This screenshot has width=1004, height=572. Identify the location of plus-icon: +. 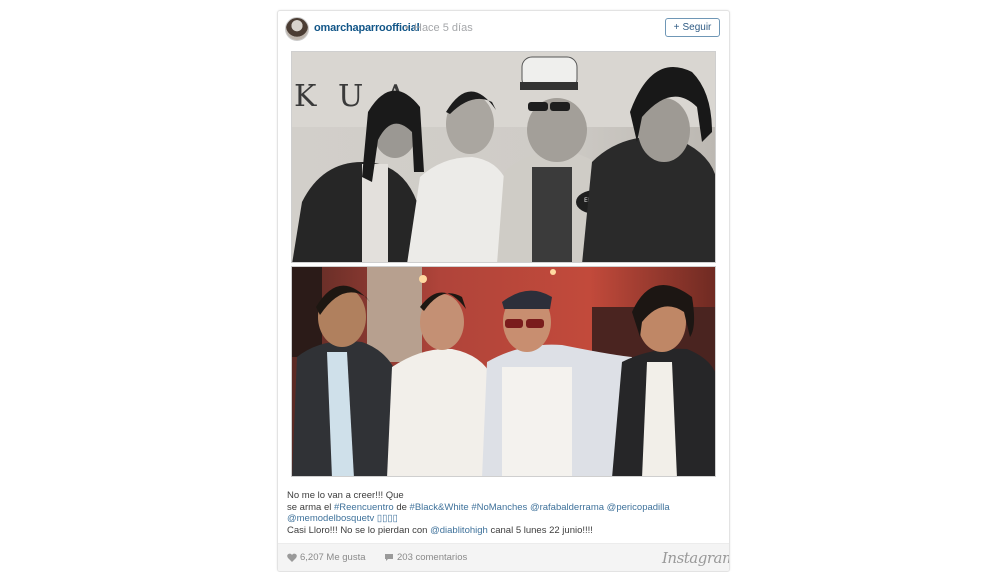
(676, 27).